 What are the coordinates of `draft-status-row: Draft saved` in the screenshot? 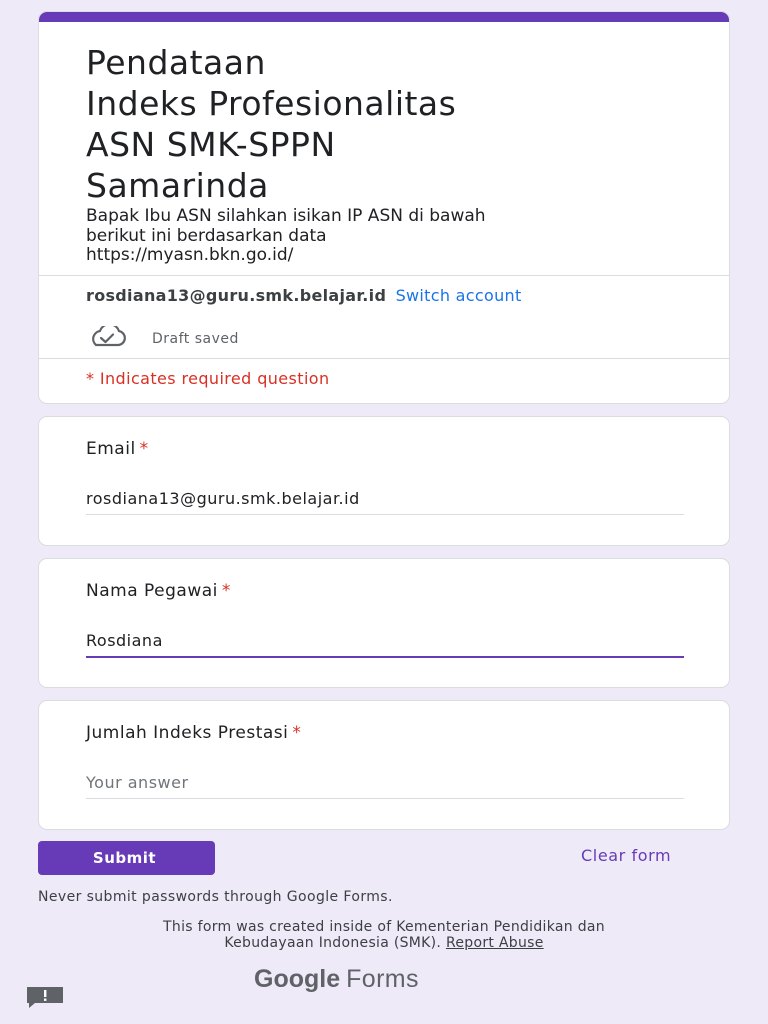 It's located at (162, 337).